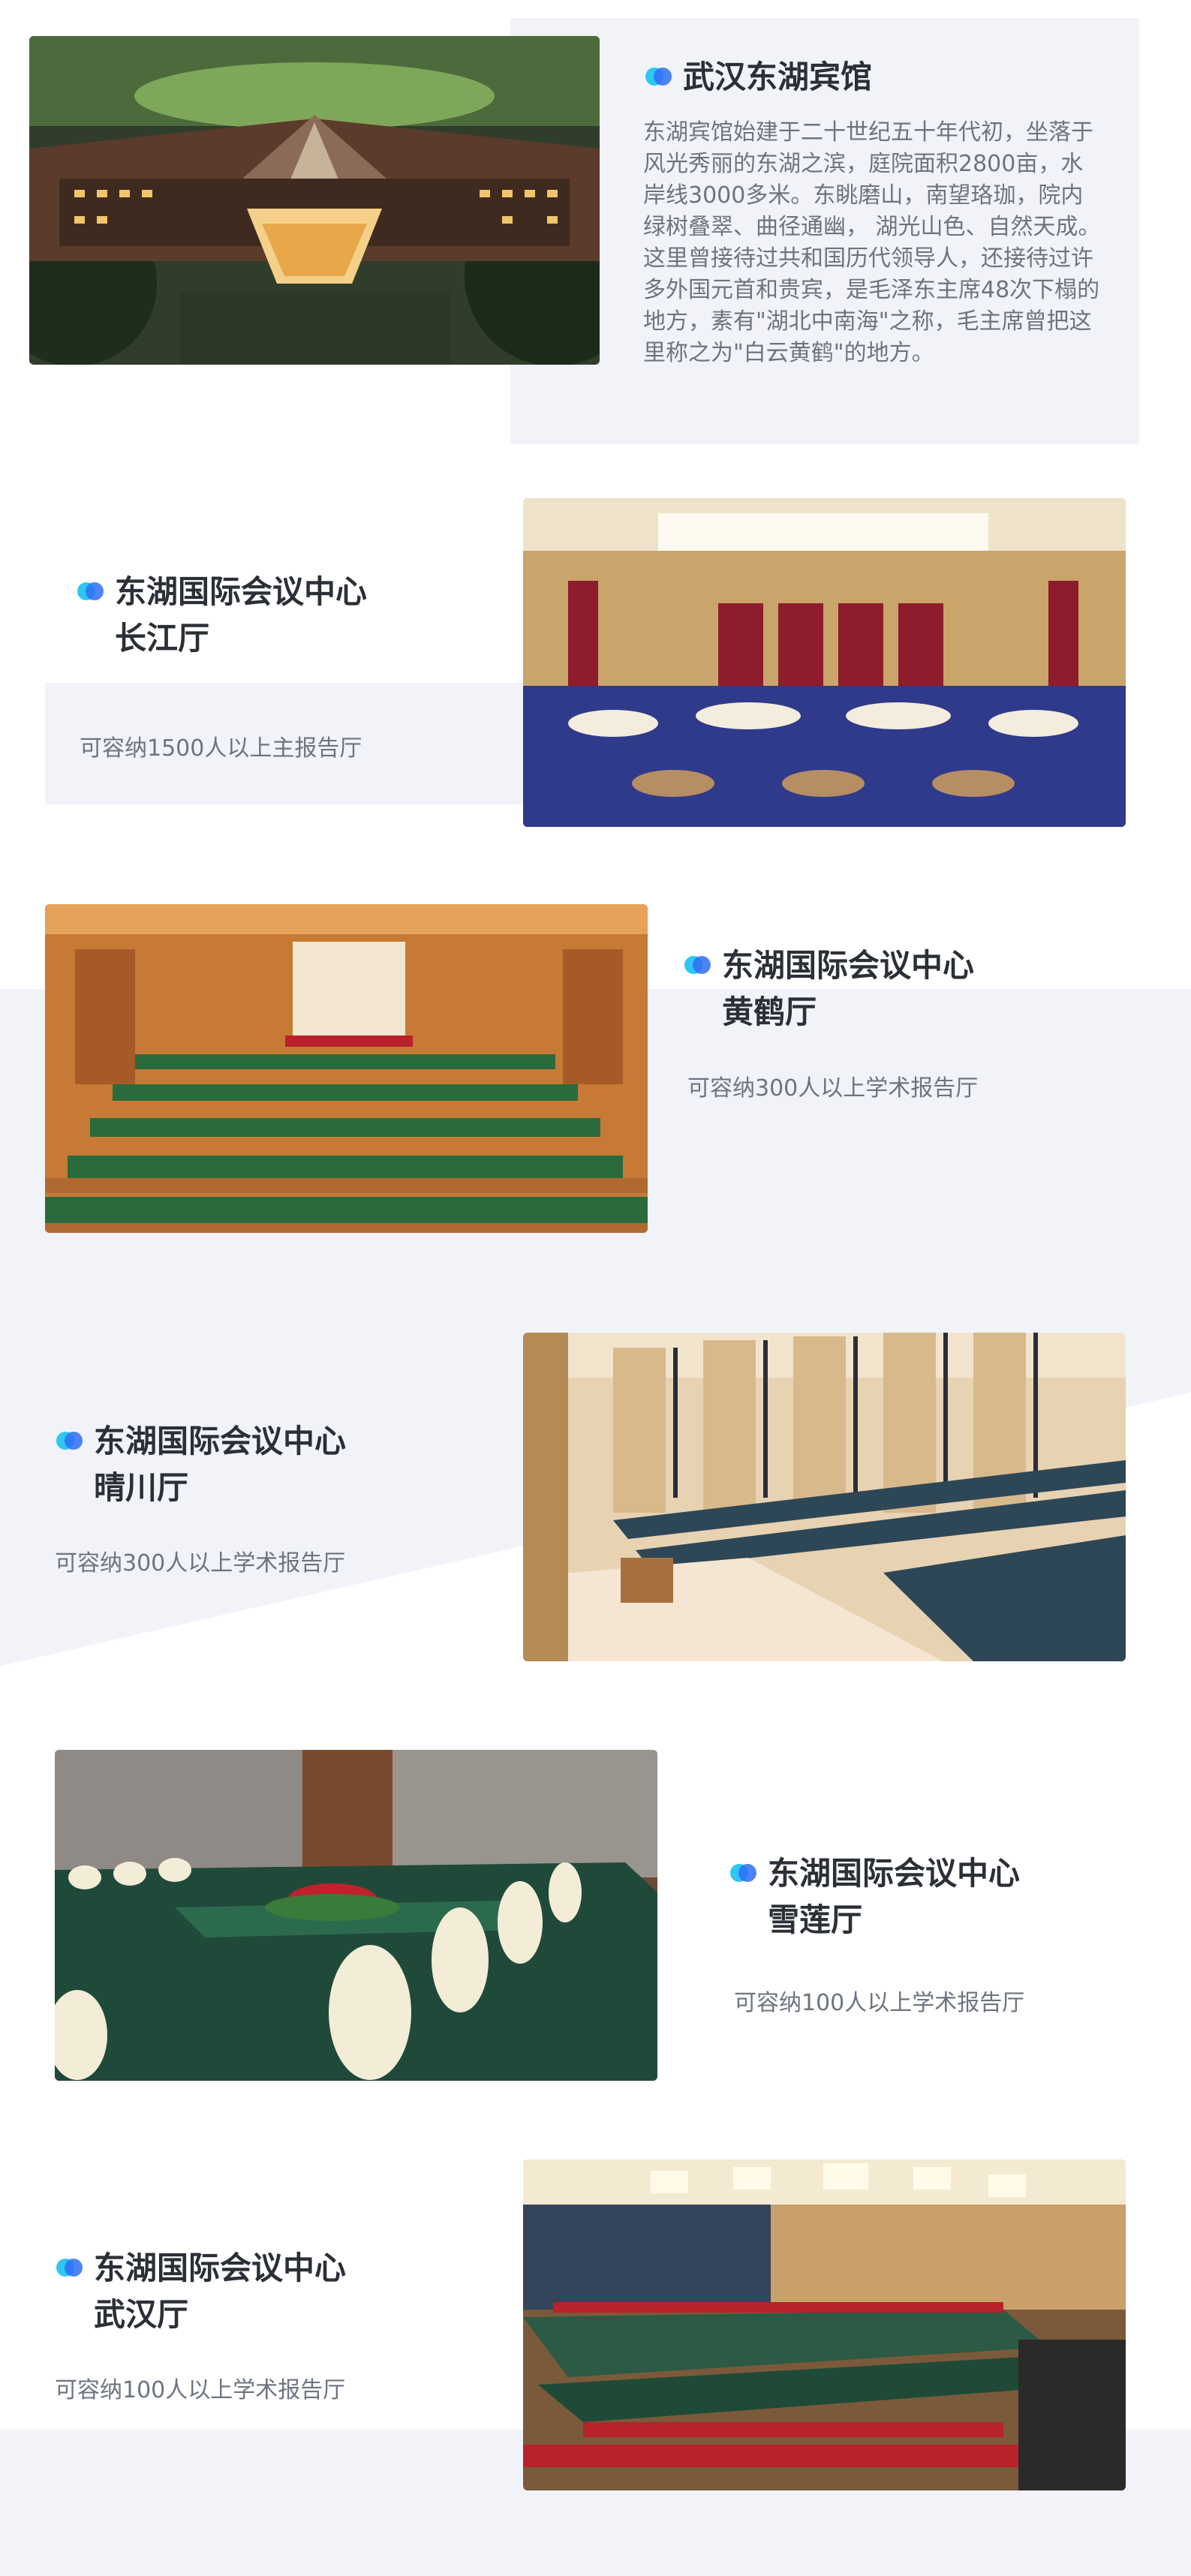 Image resolution: width=1191 pixels, height=2576 pixels. Describe the element at coordinates (221, 748) in the screenshot. I see `hall-capacity-changjiang: 可容纳1500人以上主报告厅` at that location.